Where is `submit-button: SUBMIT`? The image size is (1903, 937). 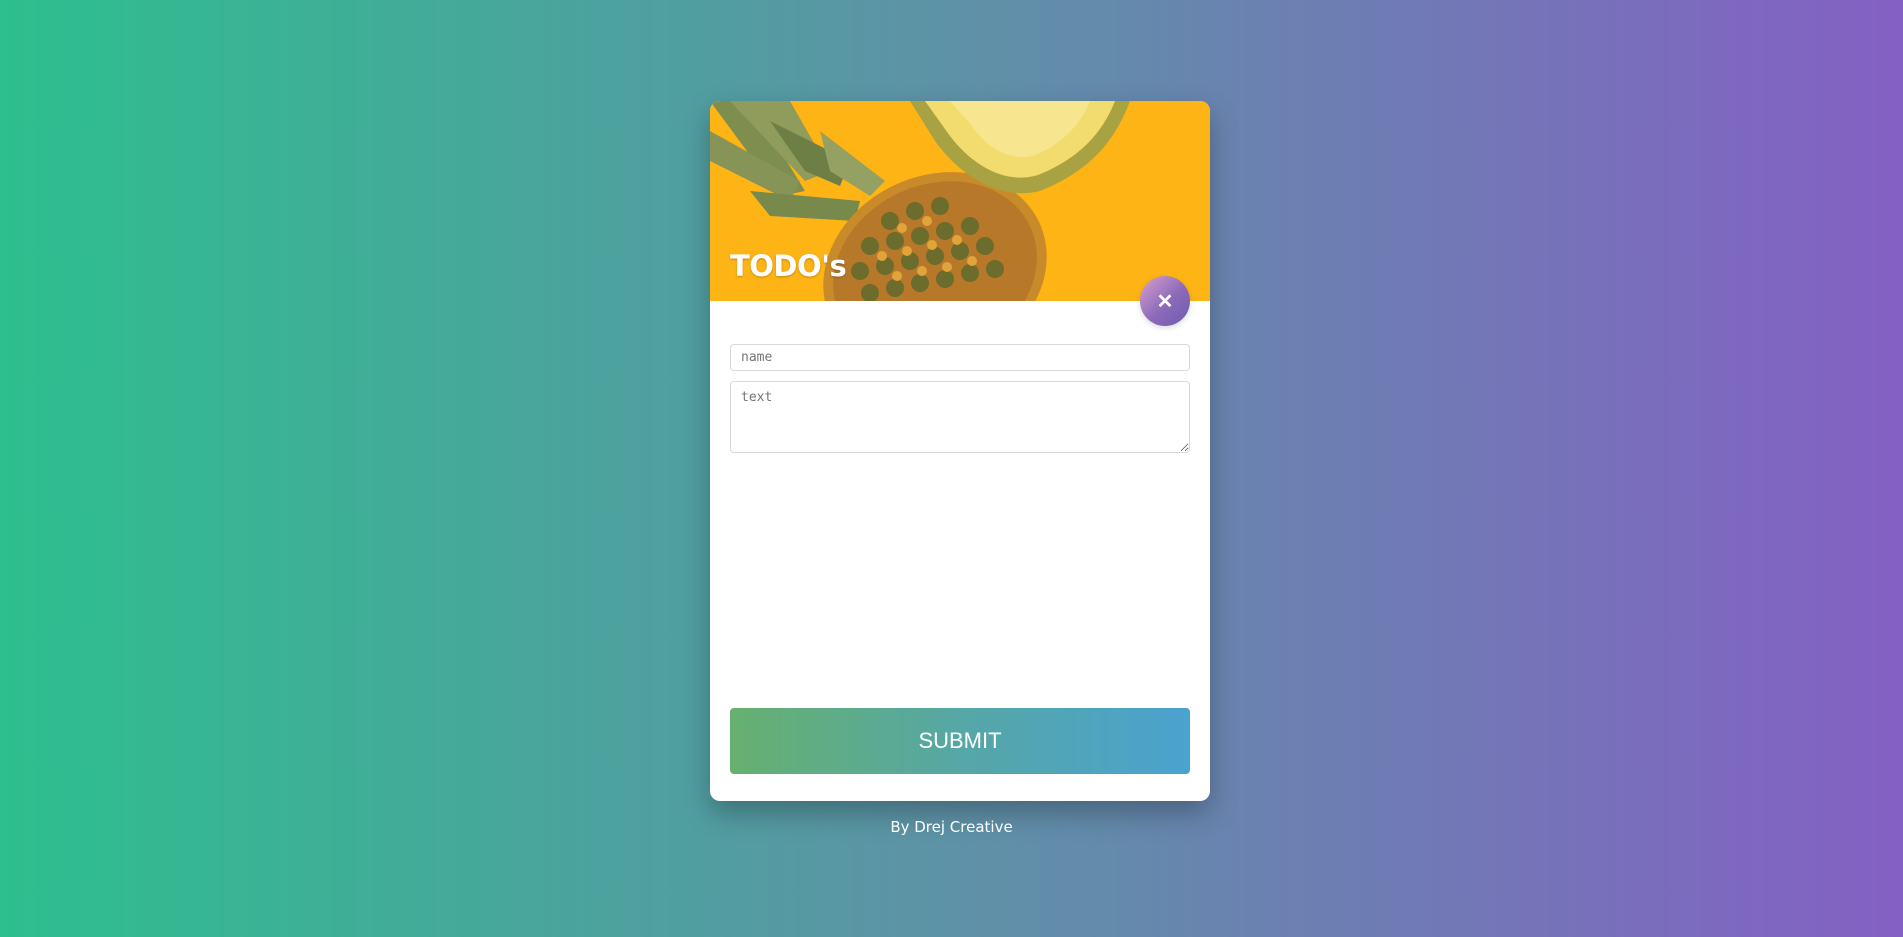
submit-button: SUBMIT is located at coordinates (960, 741).